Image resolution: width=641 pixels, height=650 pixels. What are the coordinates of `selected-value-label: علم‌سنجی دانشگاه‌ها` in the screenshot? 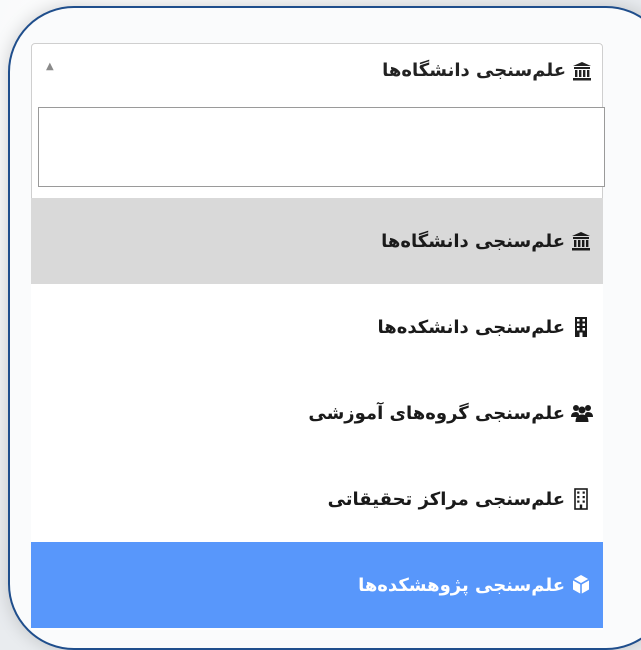 It's located at (474, 70).